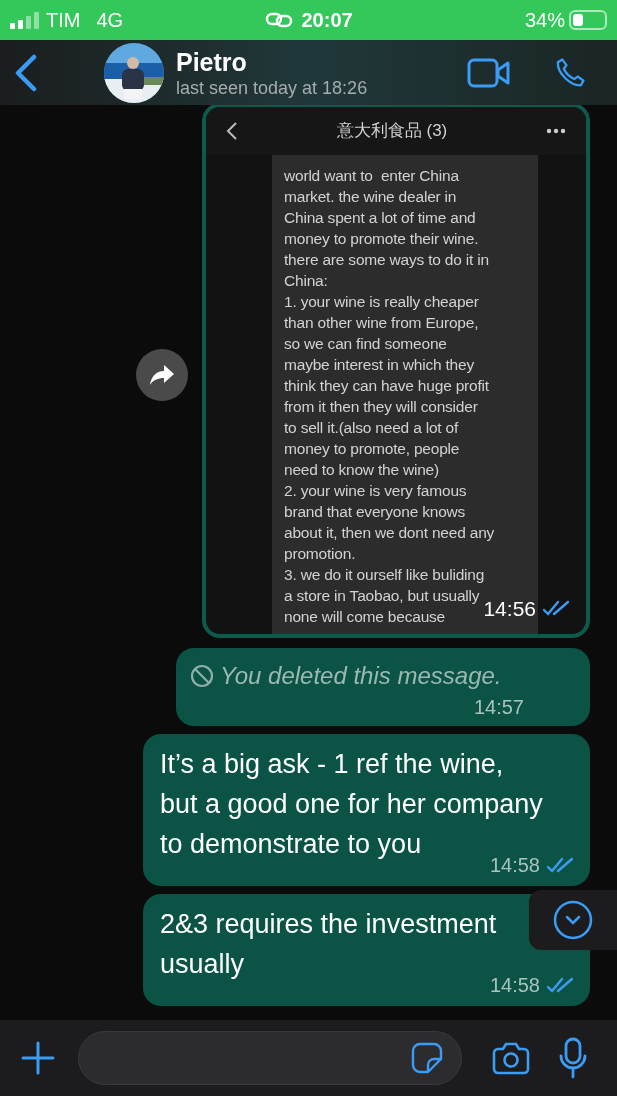 The height and width of the screenshot is (1096, 617). What do you see at coordinates (272, 87) in the screenshot?
I see `last-seen-status: last seen today at 18:26` at bounding box center [272, 87].